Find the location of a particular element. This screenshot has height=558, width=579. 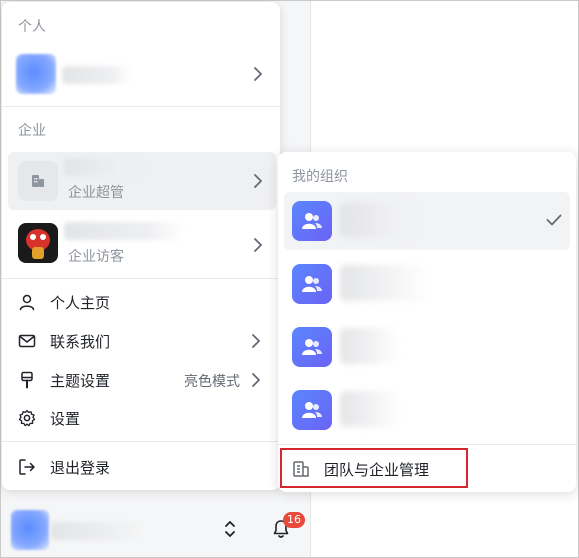

contact-menu-item: 联系我们 is located at coordinates (144, 341).